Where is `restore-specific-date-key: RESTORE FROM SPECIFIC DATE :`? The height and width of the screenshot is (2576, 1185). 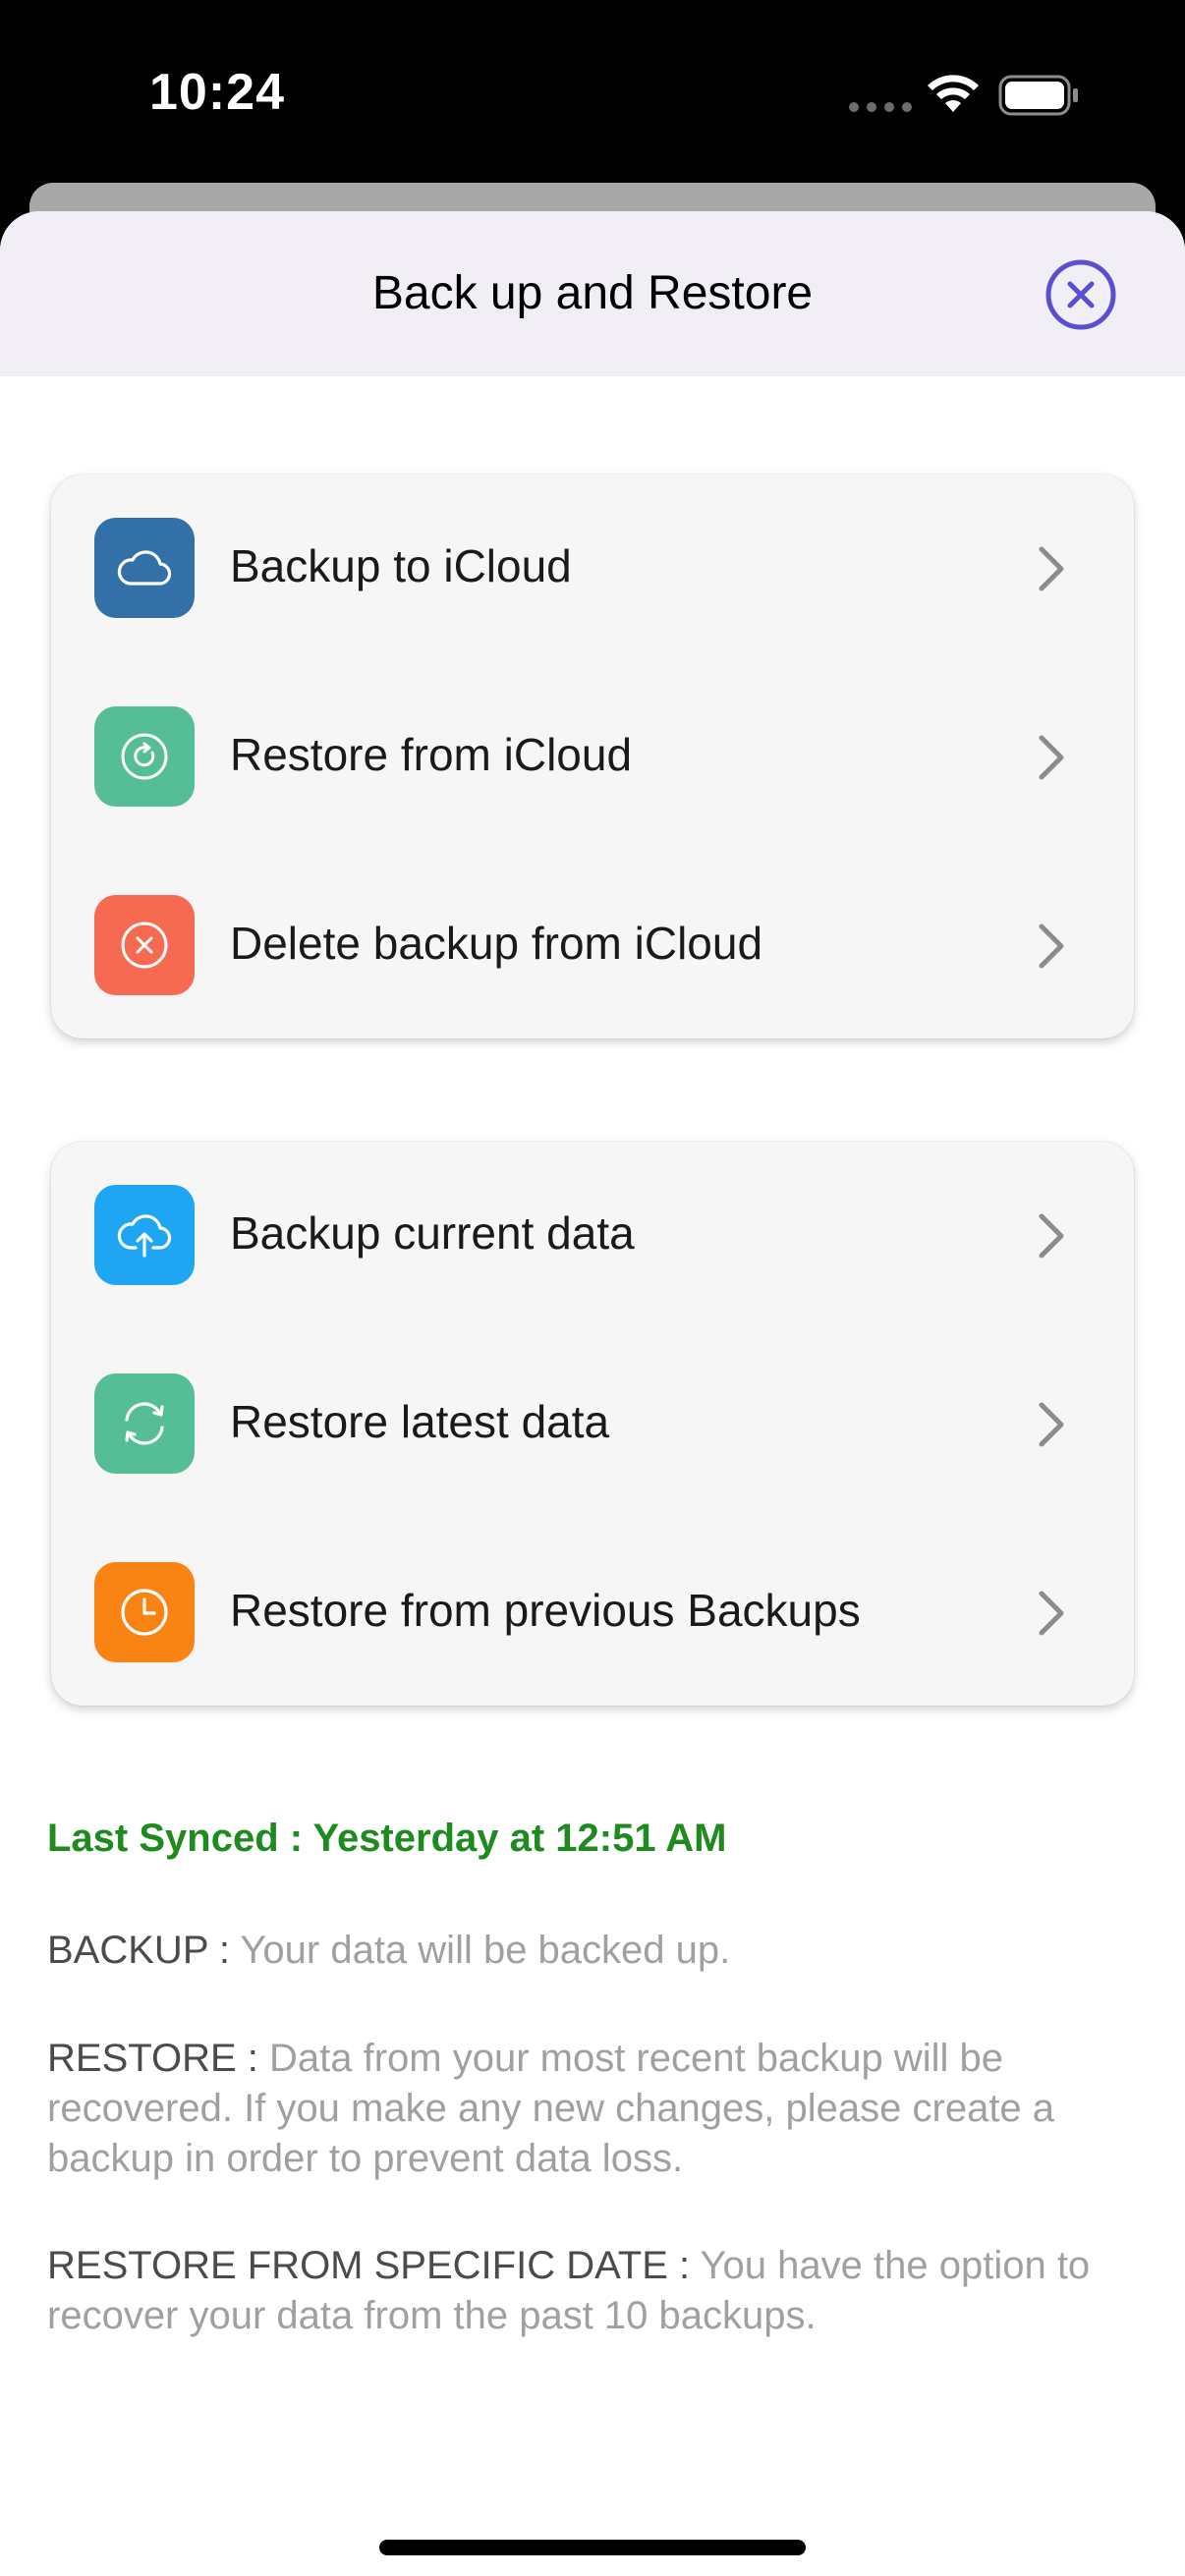
restore-specific-date-key: RESTORE FROM SPECIFIC DATE : is located at coordinates (374, 2265).